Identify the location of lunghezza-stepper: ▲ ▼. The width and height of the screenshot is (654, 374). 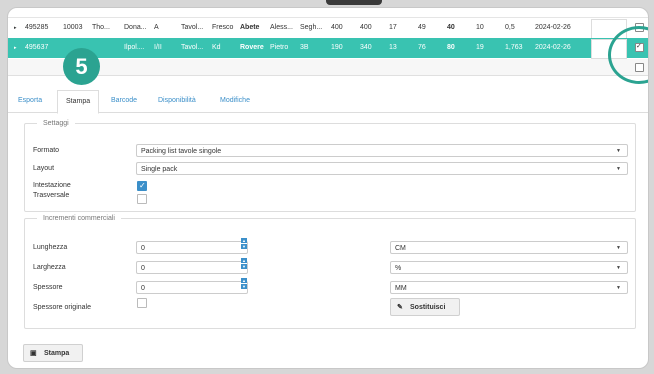
(244, 244).